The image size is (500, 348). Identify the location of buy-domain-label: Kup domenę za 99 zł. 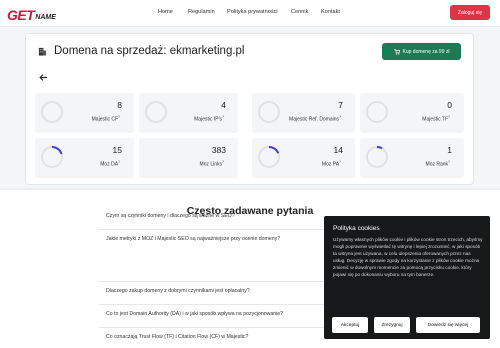
(426, 51).